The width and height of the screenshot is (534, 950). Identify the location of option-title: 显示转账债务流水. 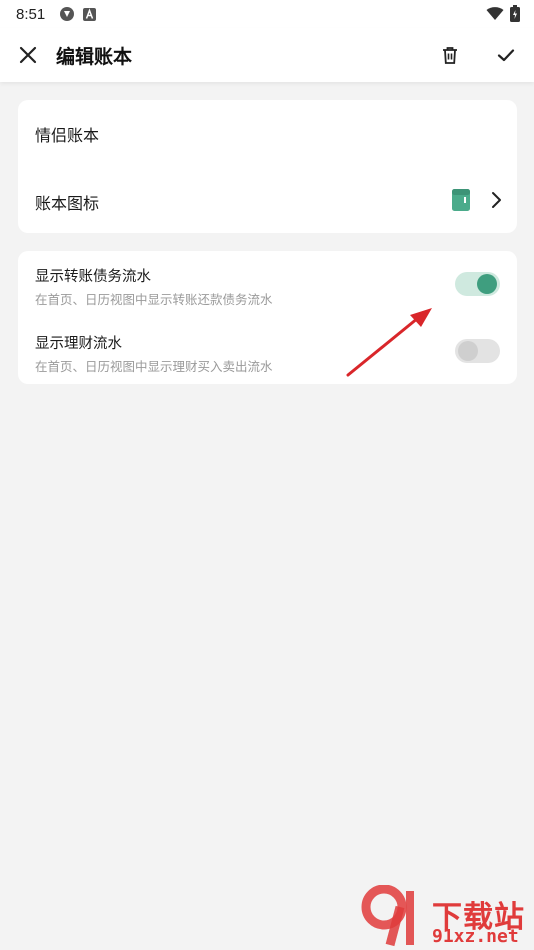
(93, 277).